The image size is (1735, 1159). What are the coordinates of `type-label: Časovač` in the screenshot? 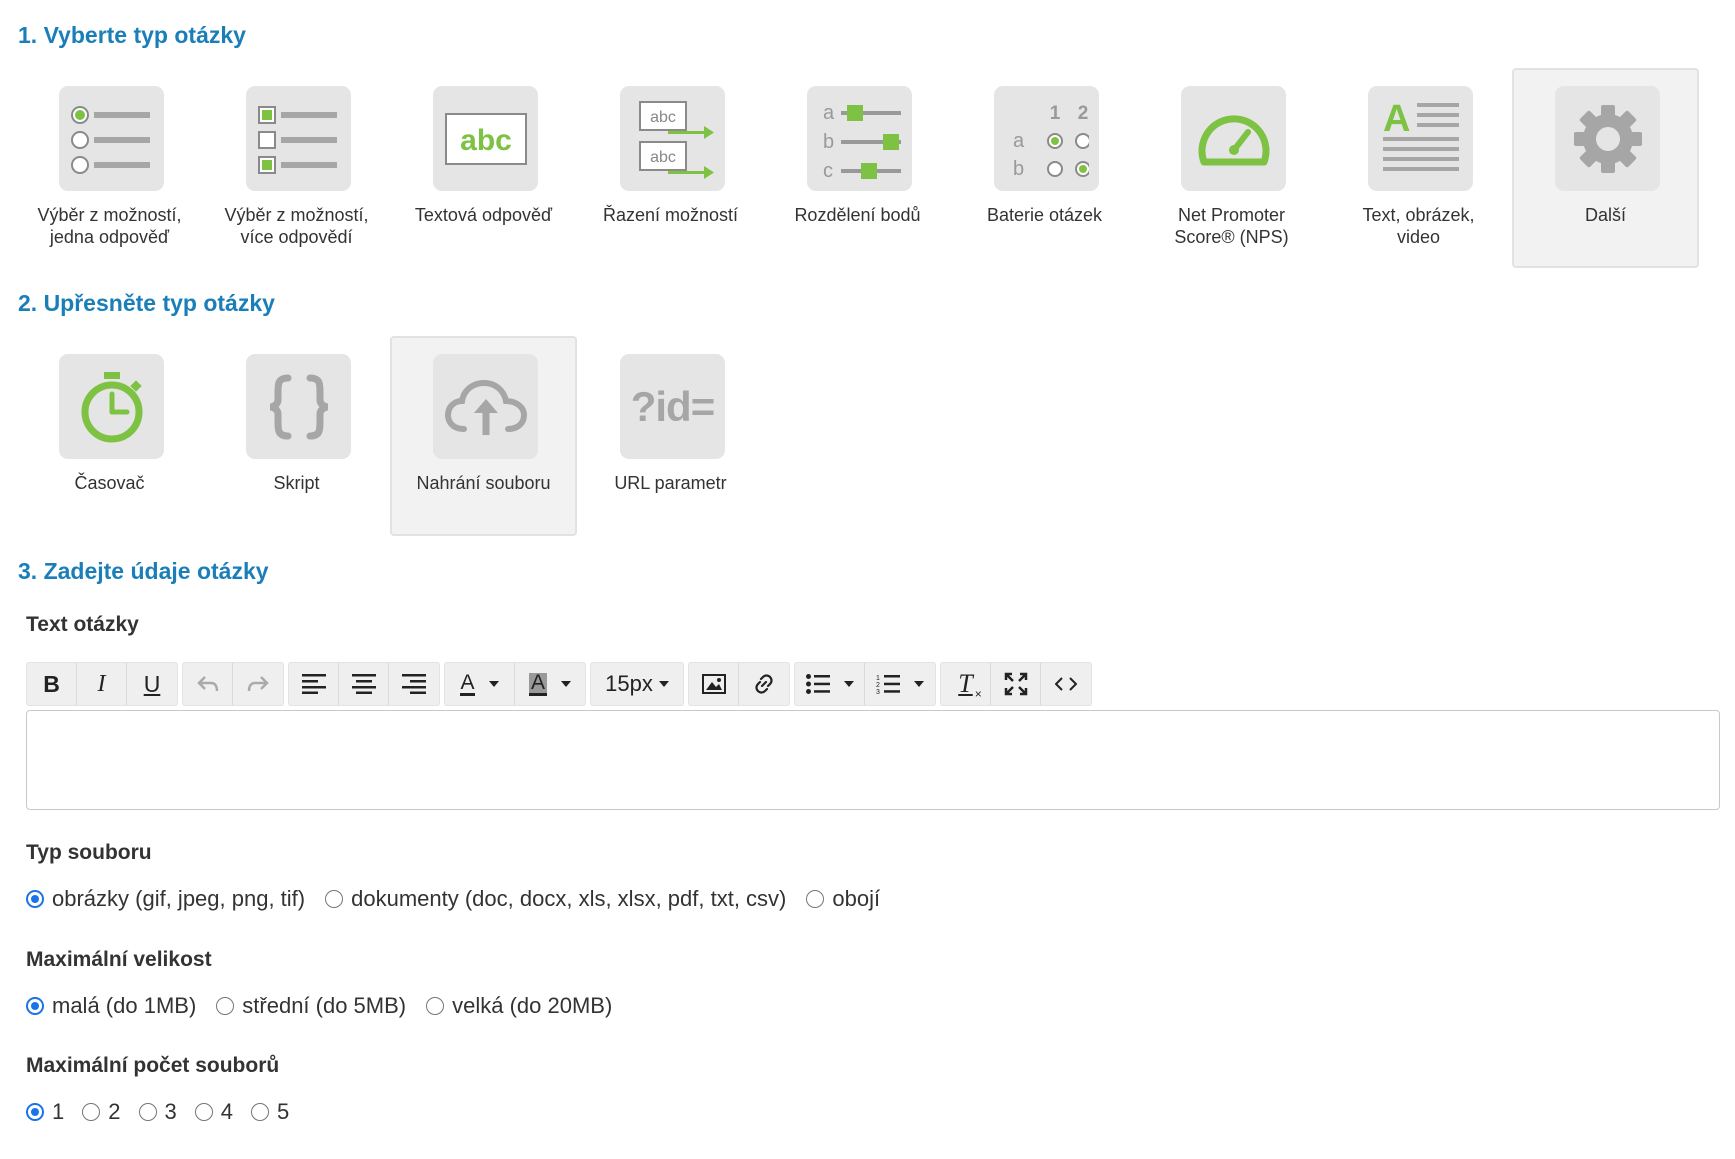 It's located at (109, 483).